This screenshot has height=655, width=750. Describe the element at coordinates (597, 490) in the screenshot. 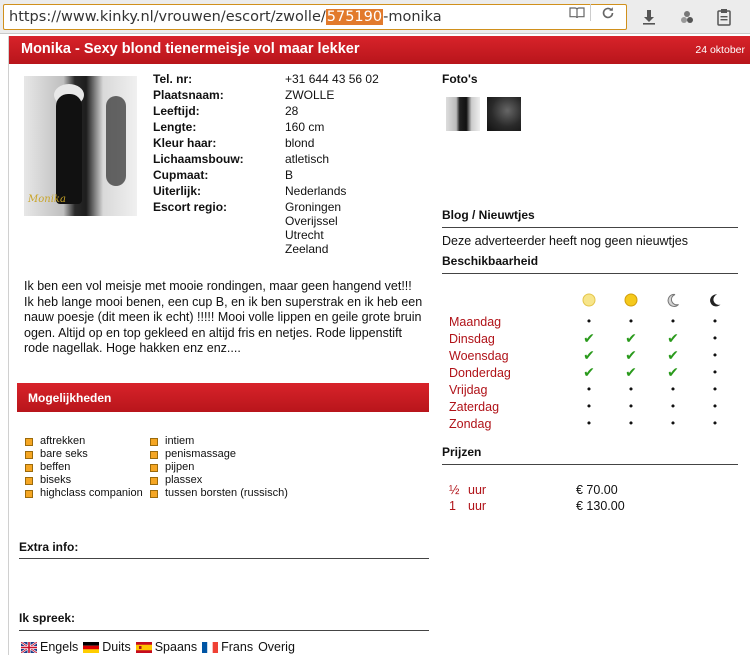

I see `price-value: € 70.00` at that location.